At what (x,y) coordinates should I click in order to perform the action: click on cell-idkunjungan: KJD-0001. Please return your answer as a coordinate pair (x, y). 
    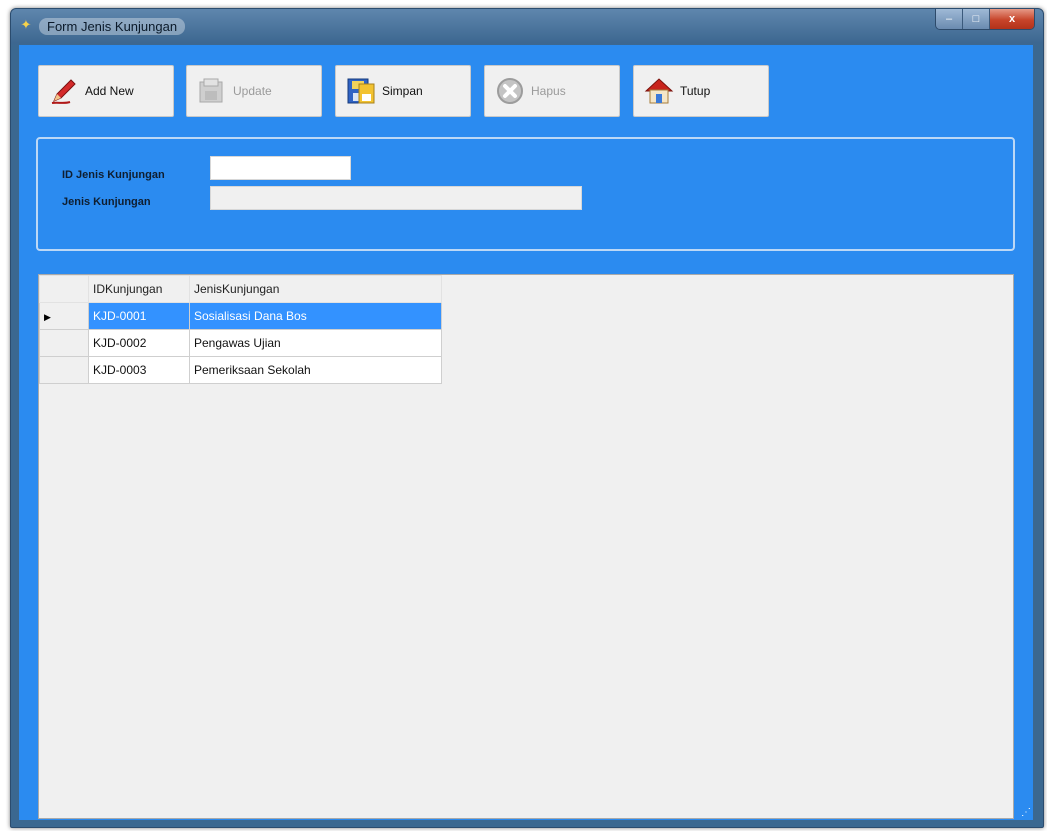
    Looking at the image, I should click on (139, 316).